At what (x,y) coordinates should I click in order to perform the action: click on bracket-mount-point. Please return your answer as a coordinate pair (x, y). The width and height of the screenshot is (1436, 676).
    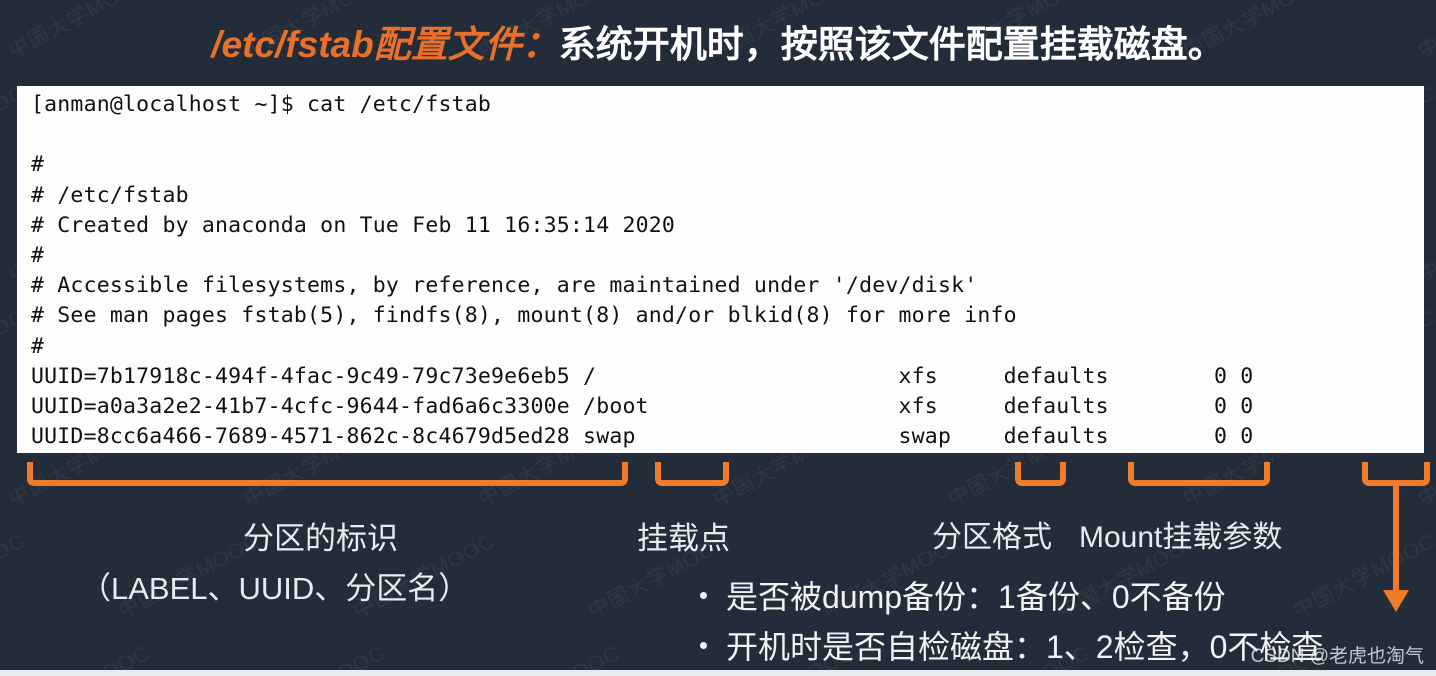
    Looking at the image, I should click on (692, 474).